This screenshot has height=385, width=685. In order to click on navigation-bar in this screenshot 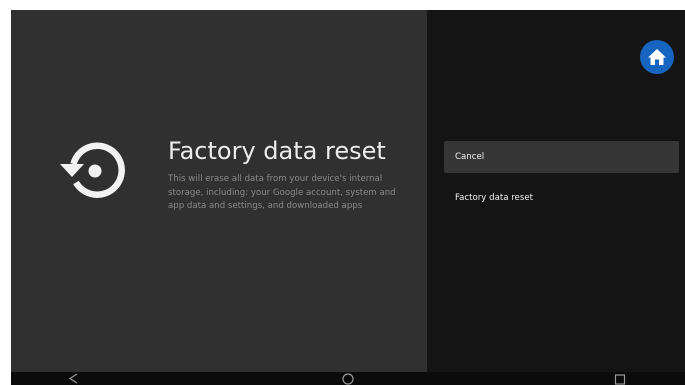, I will do `click(348, 378)`.